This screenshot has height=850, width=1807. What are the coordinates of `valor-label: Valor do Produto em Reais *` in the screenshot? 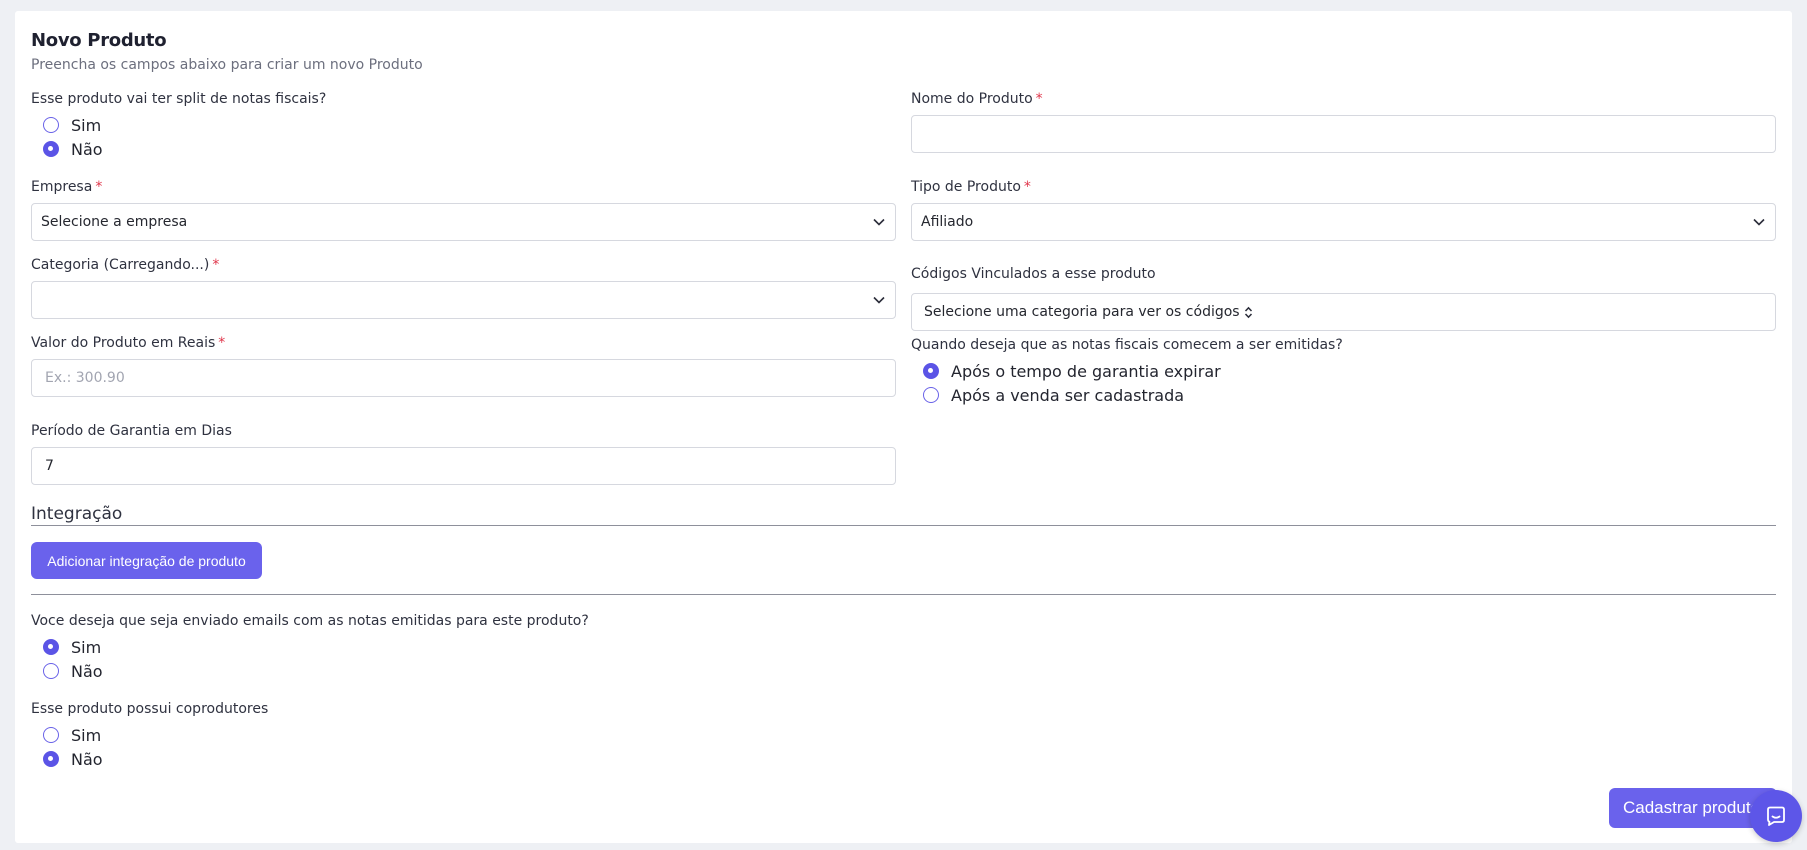 It's located at (128, 343).